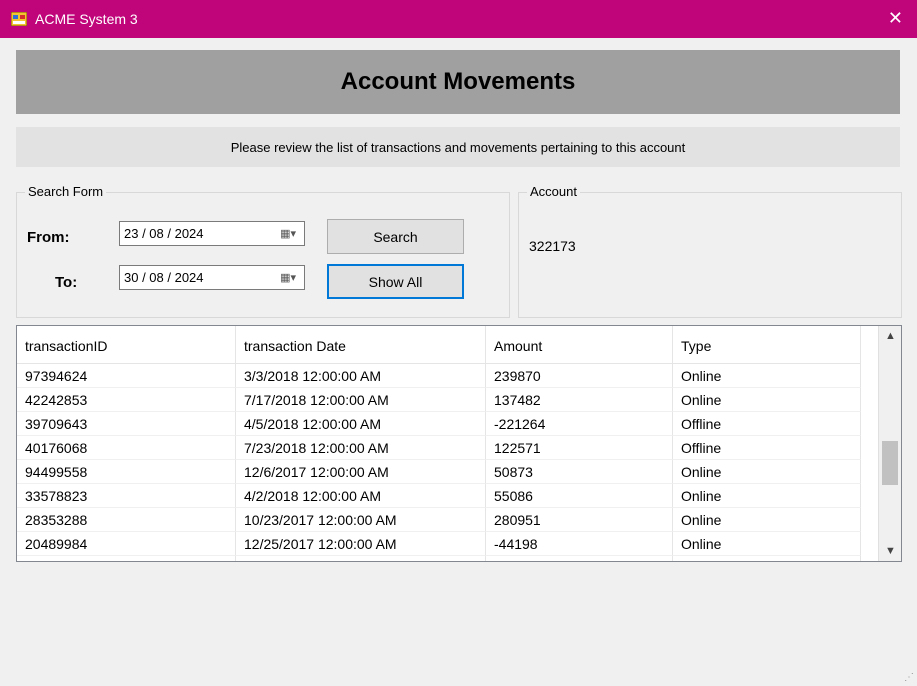 The height and width of the screenshot is (686, 917). What do you see at coordinates (909, 677) in the screenshot?
I see `resize-grip-icon: ⋰` at bounding box center [909, 677].